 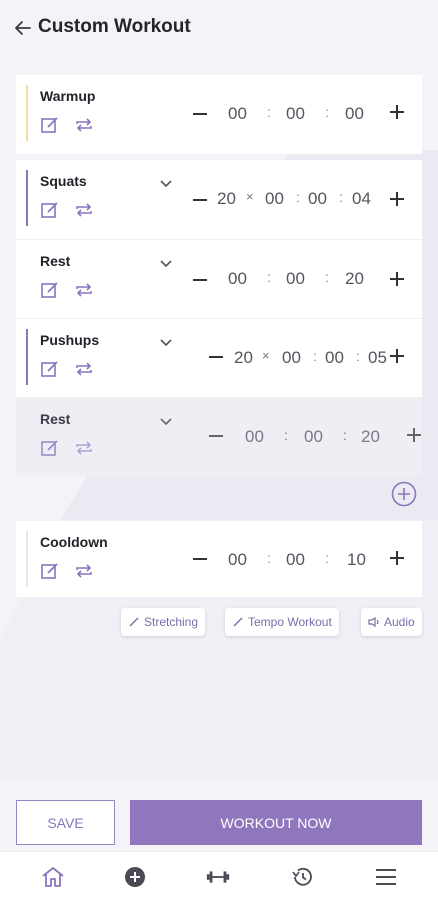 I want to click on bottom-navigation, so click(x=219, y=875).